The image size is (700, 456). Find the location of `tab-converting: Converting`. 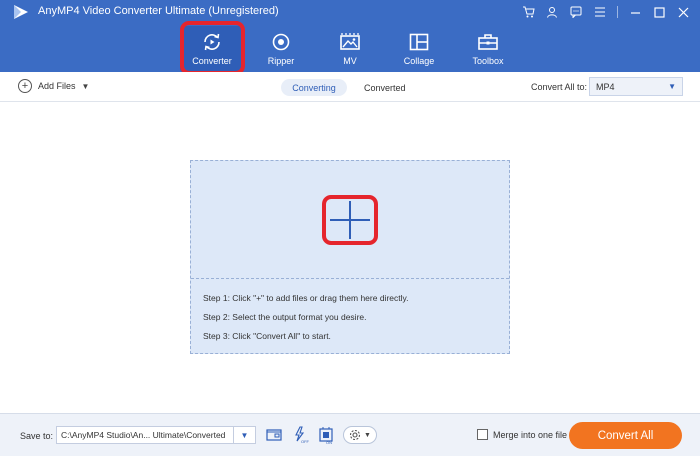

tab-converting: Converting is located at coordinates (314, 87).